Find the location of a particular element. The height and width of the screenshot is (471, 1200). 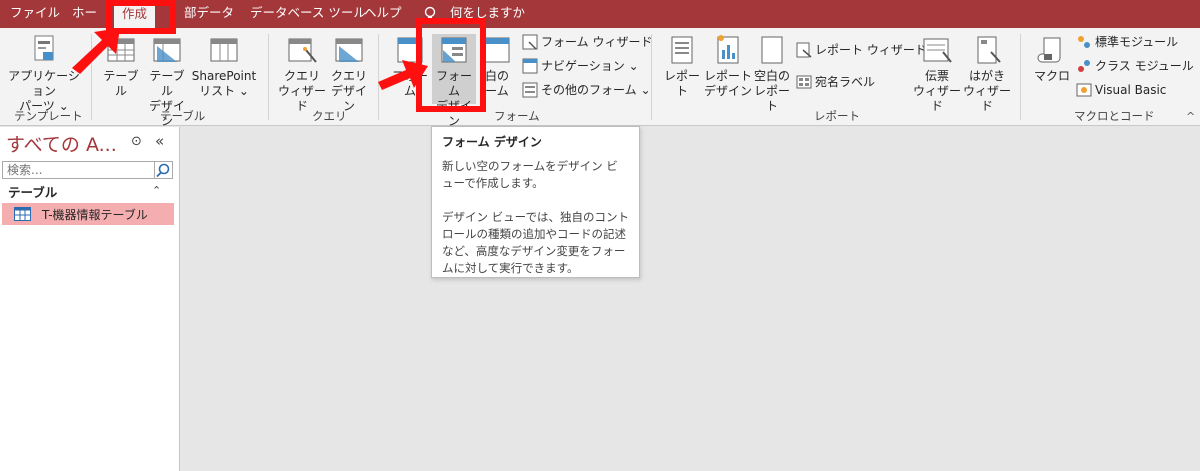

macro-button: マクロ is located at coordinates (1052, 59).